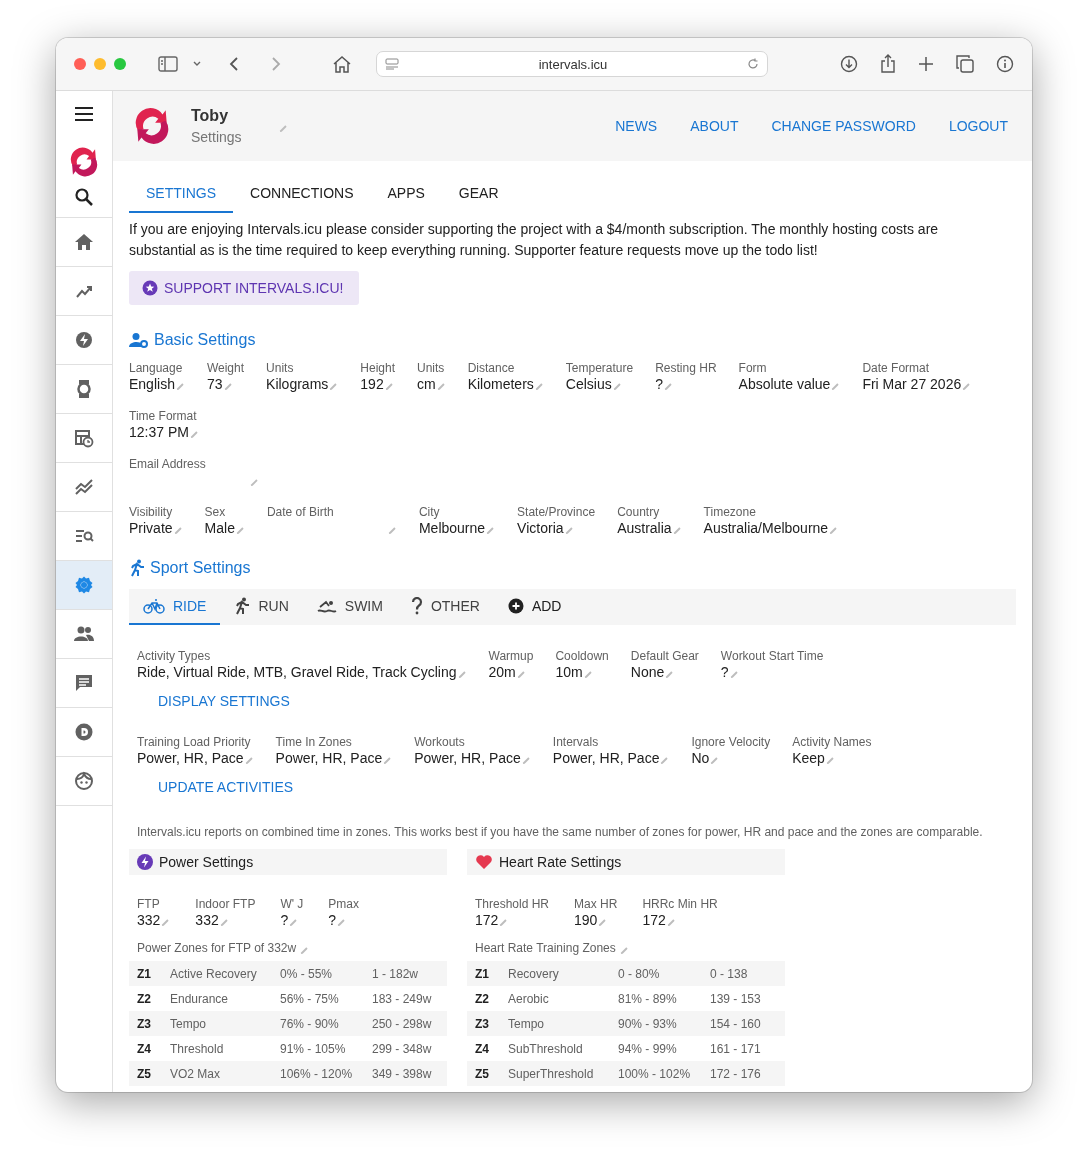  Describe the element at coordinates (84, 197) in the screenshot. I see `search-icon` at that location.